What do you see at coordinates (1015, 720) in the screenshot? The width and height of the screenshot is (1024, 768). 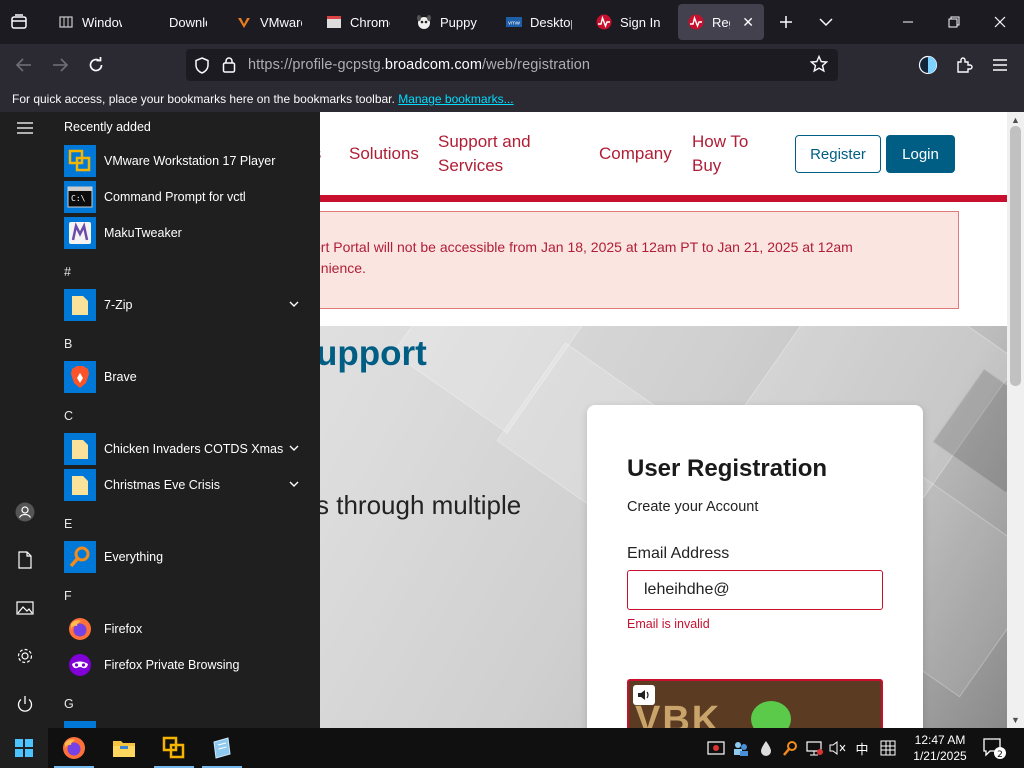 I see `scroll-down-icon: ▼` at bounding box center [1015, 720].